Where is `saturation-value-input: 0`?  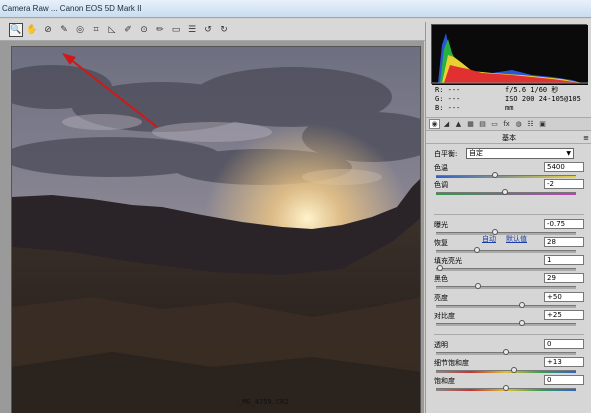
saturation-value-input: 0 is located at coordinates (564, 380).